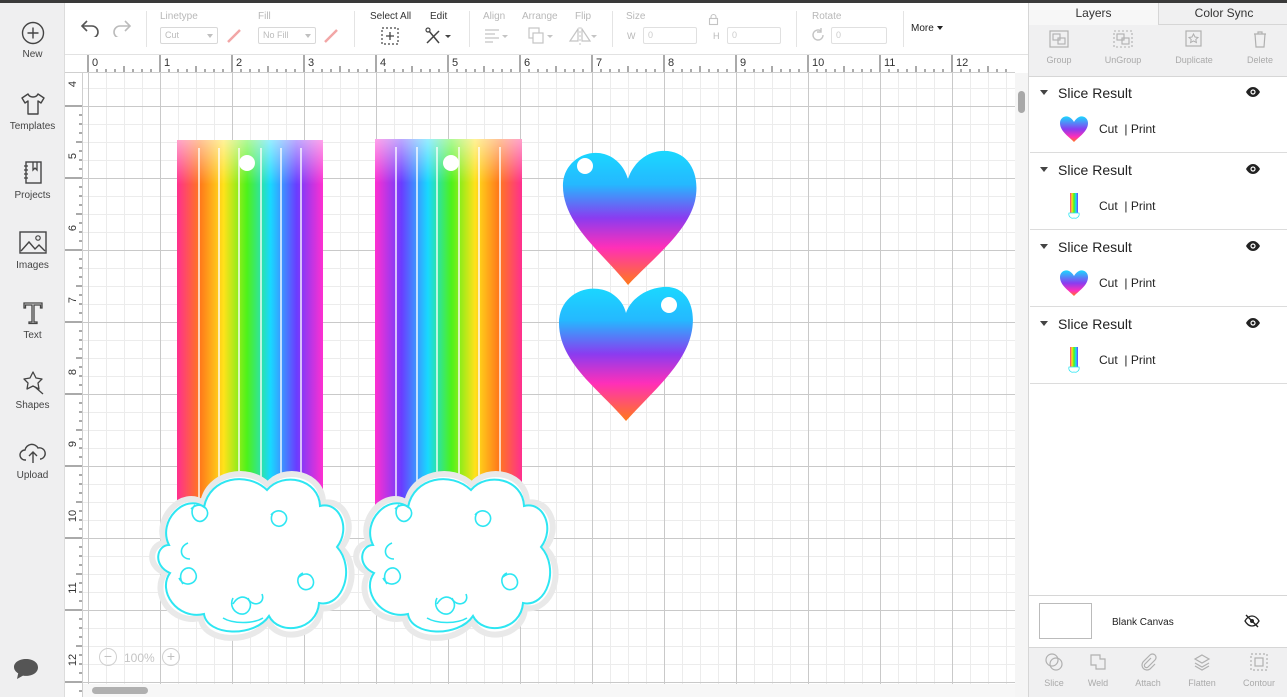 The image size is (1287, 697). What do you see at coordinates (541, 36) in the screenshot?
I see `arrange-icon` at bounding box center [541, 36].